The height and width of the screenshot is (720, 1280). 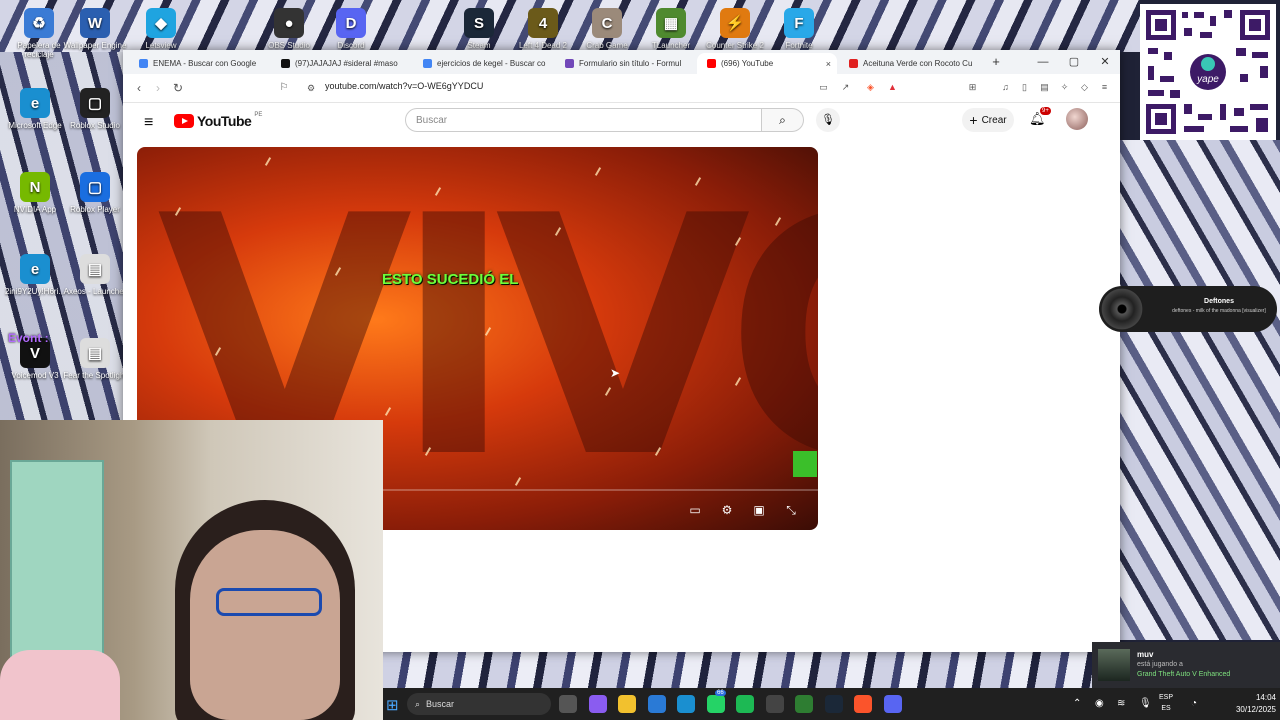 I want to click on network-icon: ≋, so click(x=1121, y=703).